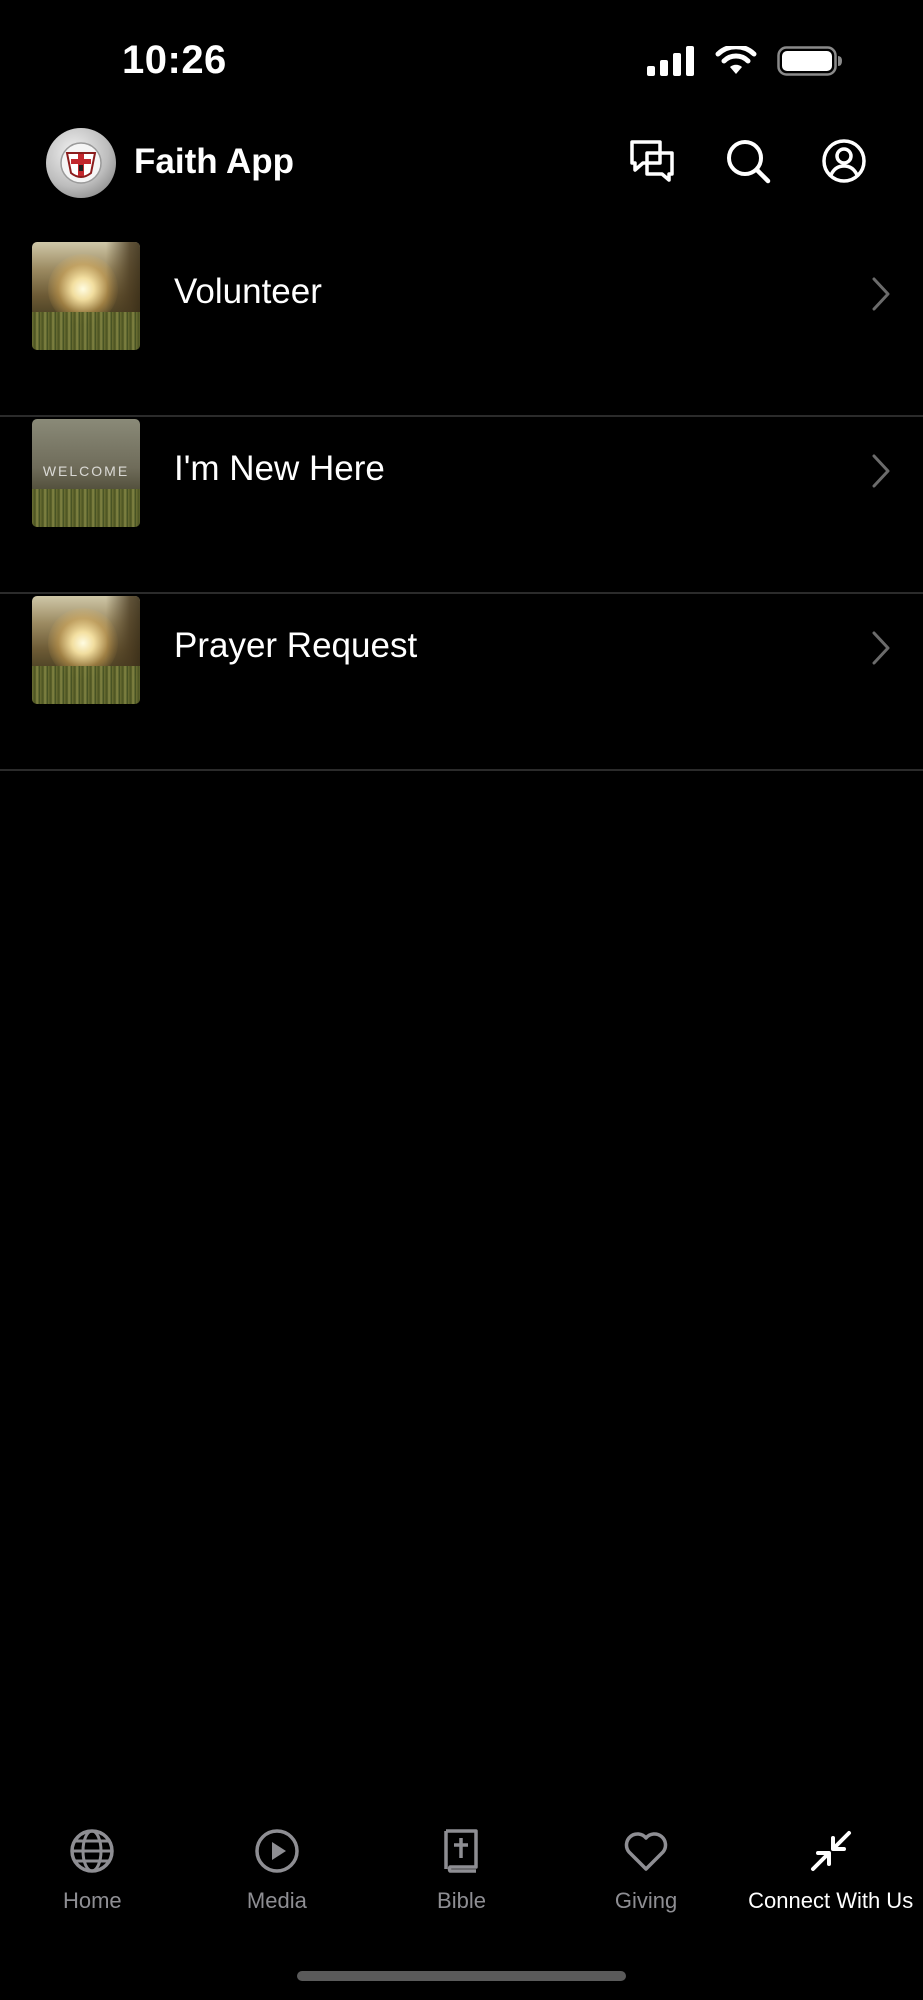 The height and width of the screenshot is (2000, 923). I want to click on search-button, so click(748, 161).